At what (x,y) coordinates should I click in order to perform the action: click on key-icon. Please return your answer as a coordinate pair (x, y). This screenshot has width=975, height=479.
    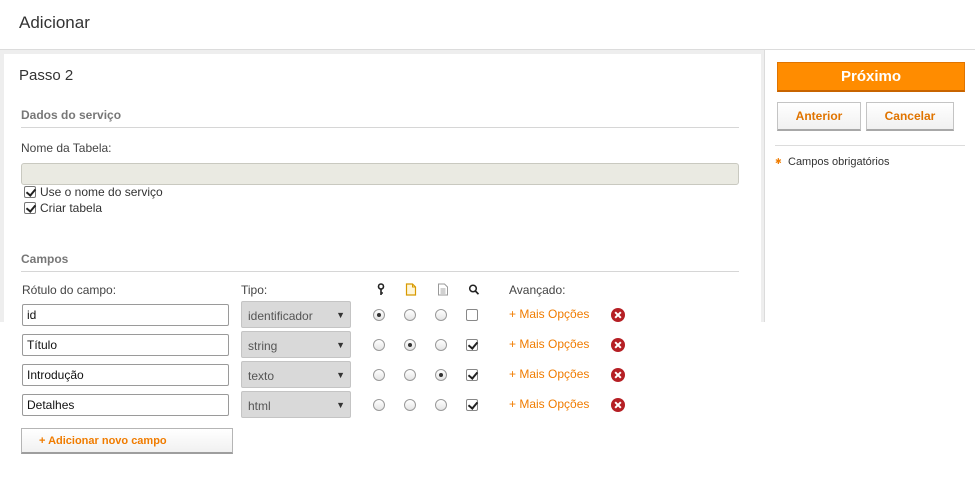
    Looking at the image, I should click on (381, 289).